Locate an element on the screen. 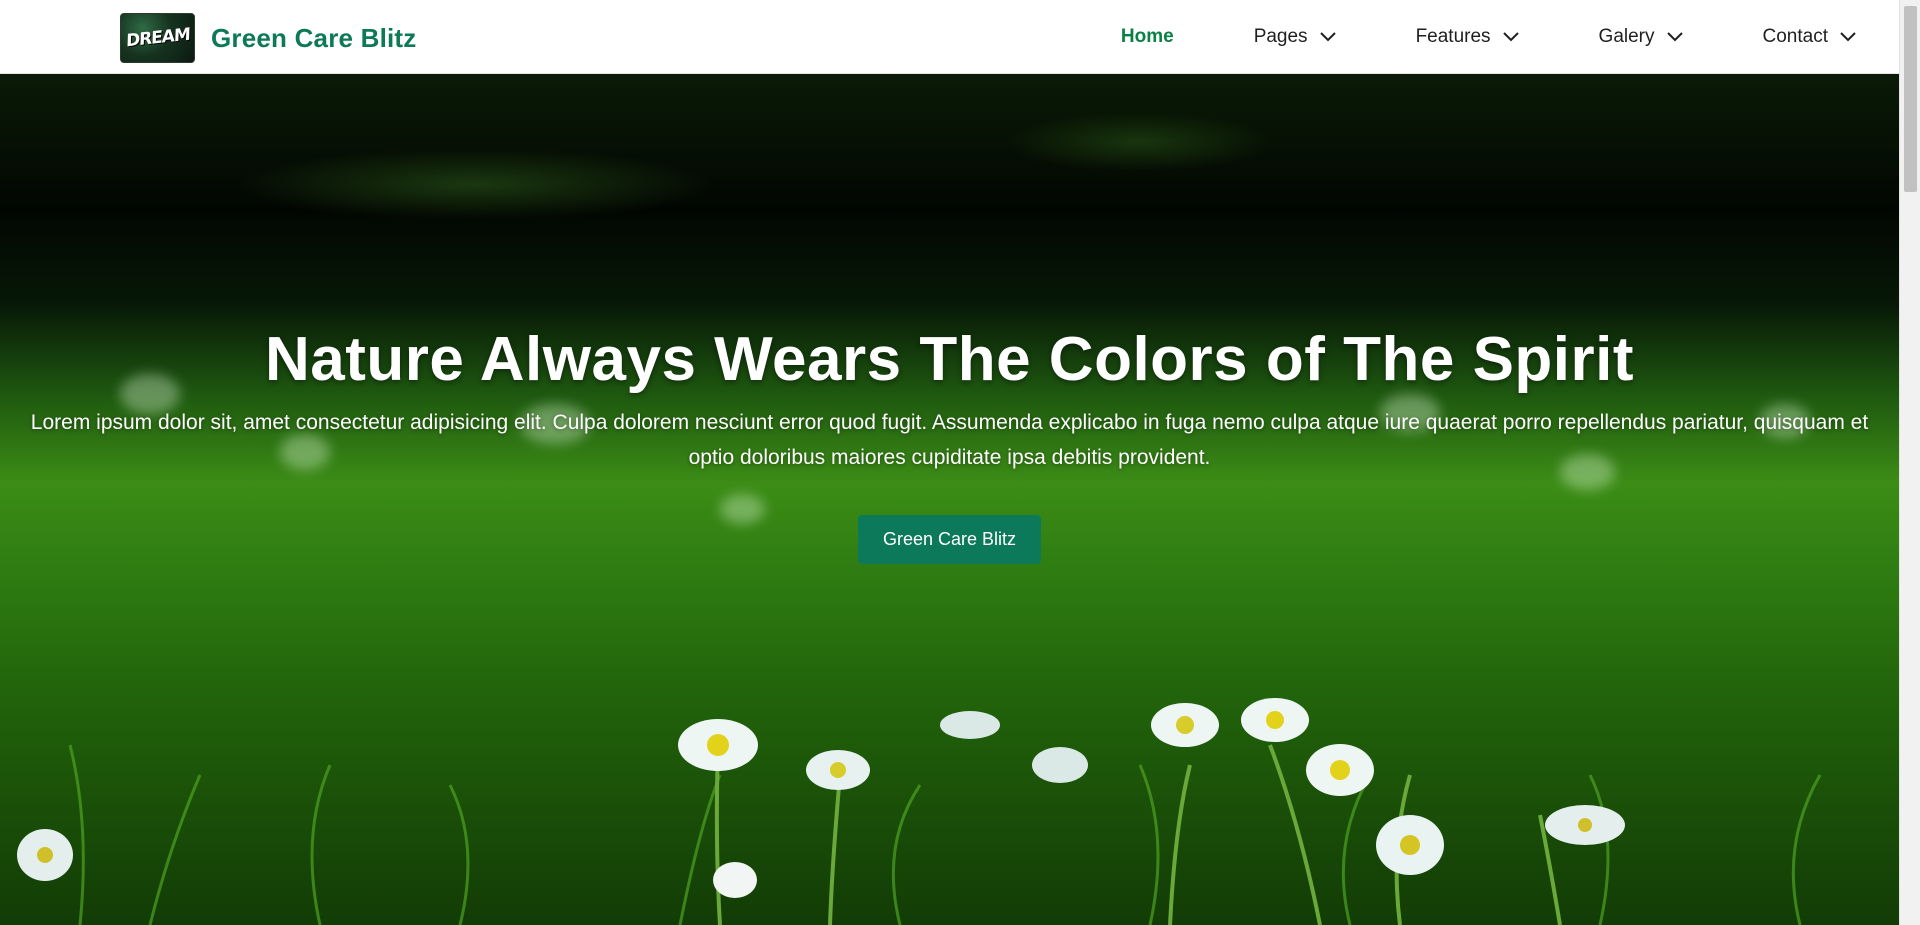 The width and height of the screenshot is (1920, 925). nav-item-label: Home is located at coordinates (1147, 36).